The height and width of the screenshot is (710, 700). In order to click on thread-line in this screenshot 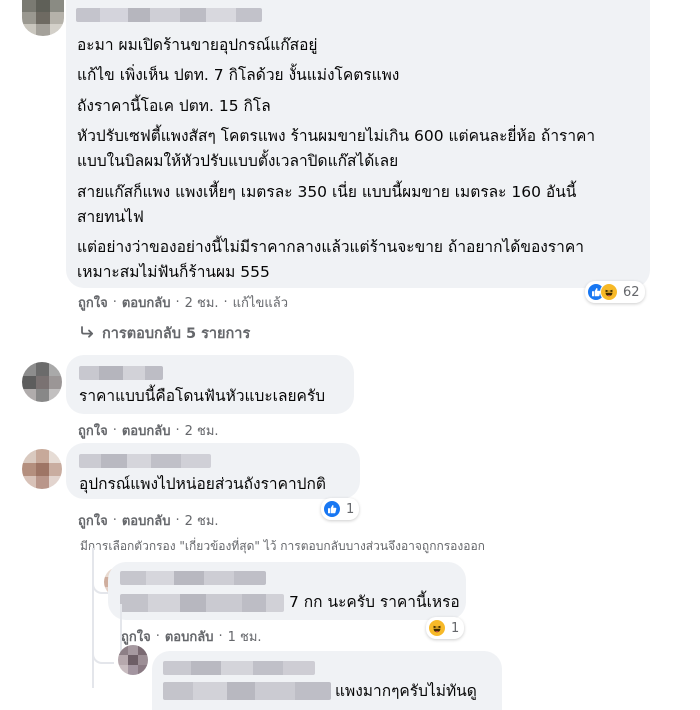, I will do `click(93, 618)`.